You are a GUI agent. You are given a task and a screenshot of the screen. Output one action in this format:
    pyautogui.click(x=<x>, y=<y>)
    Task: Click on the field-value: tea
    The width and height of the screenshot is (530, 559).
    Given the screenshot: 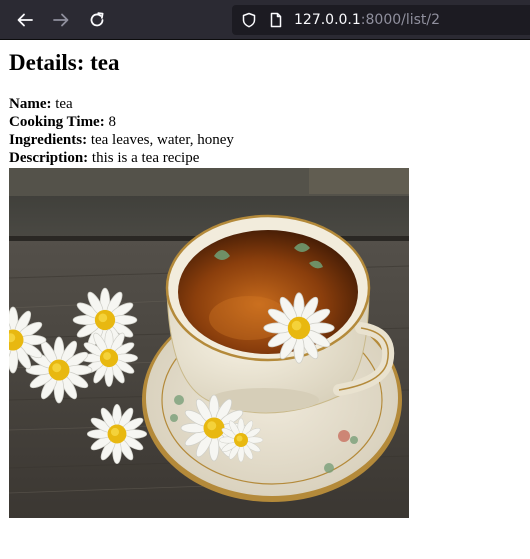 What is the action you would take?
    pyautogui.click(x=64, y=104)
    